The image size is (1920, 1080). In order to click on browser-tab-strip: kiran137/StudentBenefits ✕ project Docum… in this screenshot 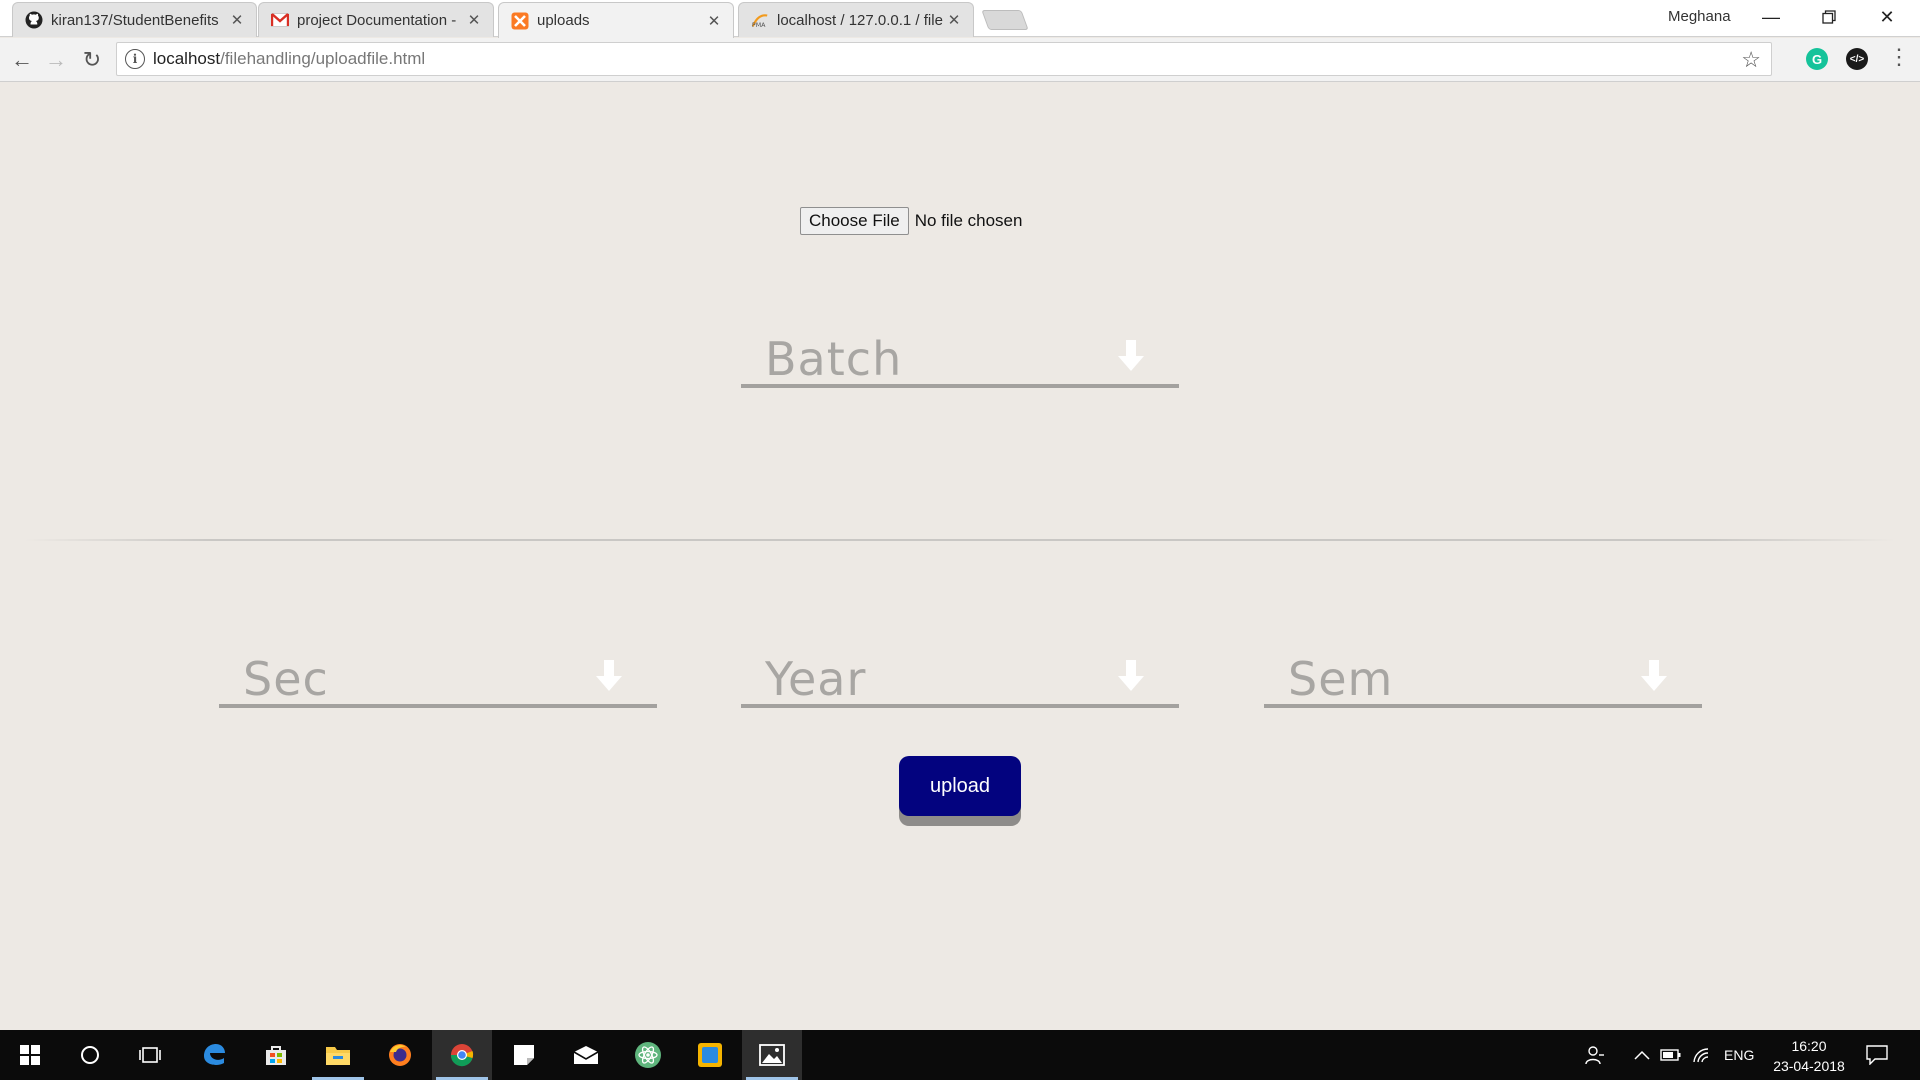, I will do `click(960, 19)`.